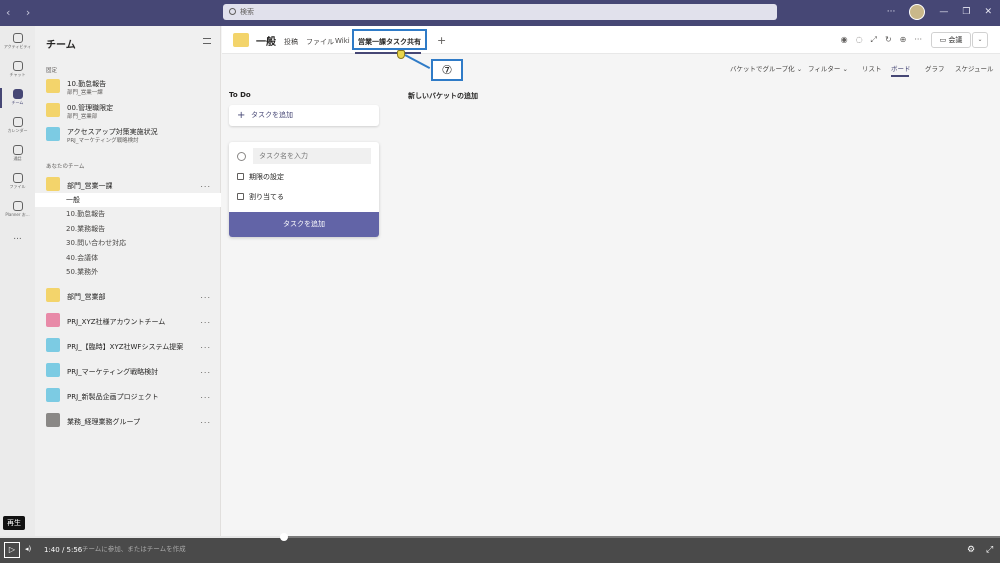 The height and width of the screenshot is (563, 1000). What do you see at coordinates (441, 40) in the screenshot?
I see `add-tab-button: +` at bounding box center [441, 40].